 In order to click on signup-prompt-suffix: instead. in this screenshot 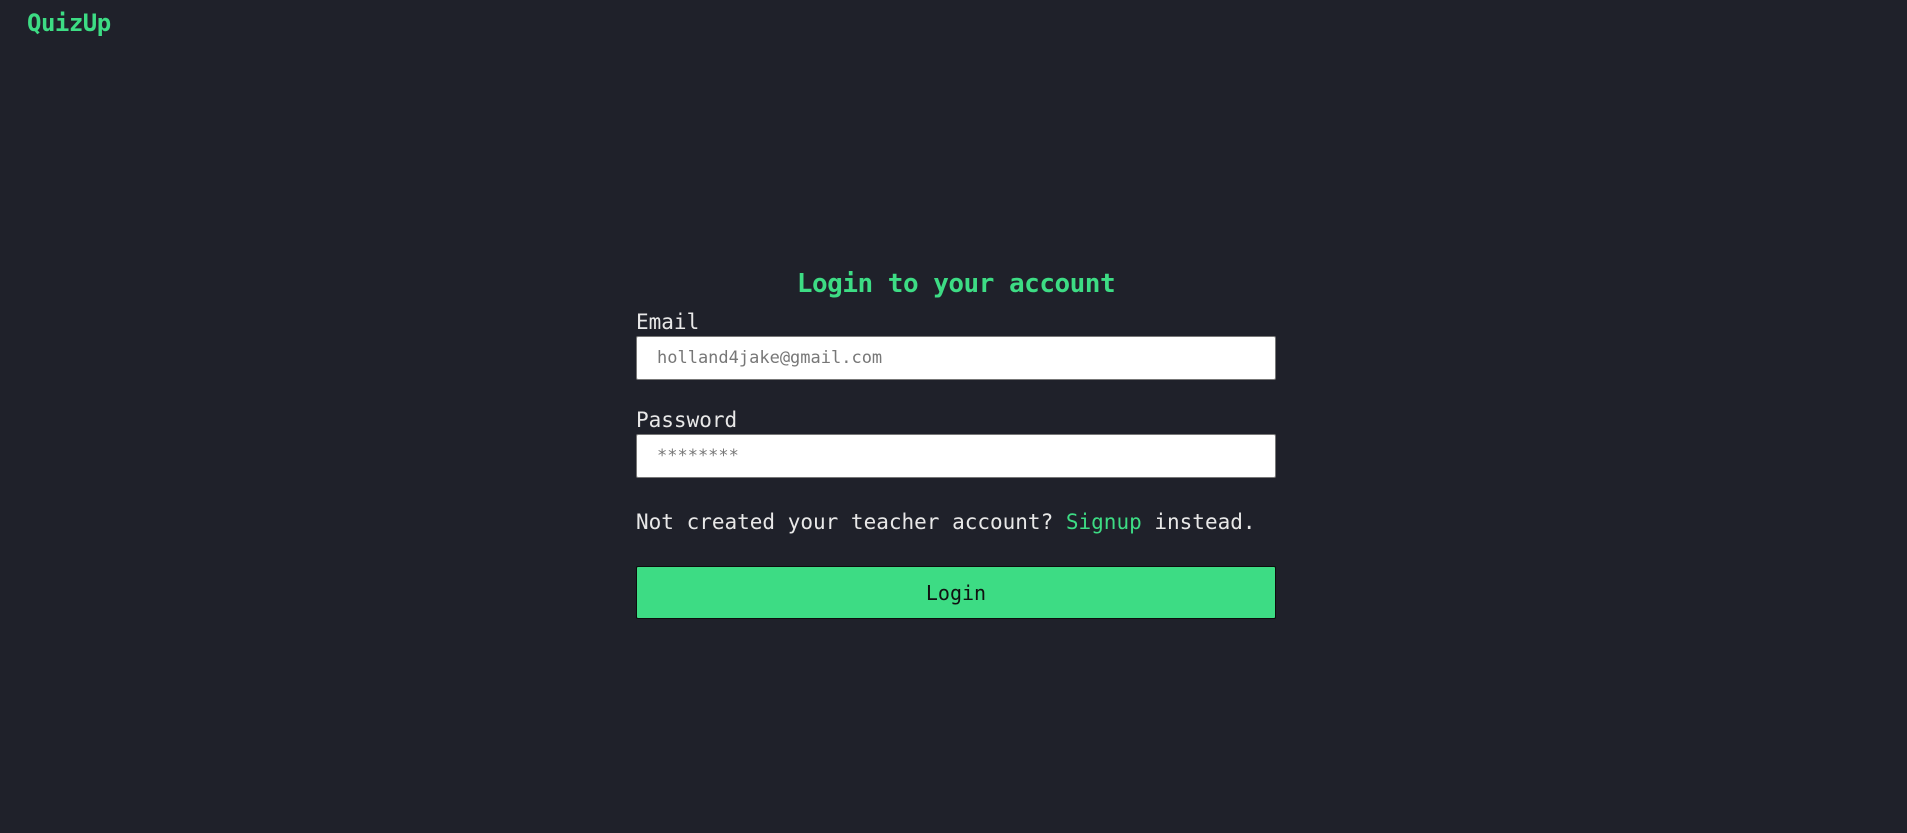, I will do `click(1198, 522)`.